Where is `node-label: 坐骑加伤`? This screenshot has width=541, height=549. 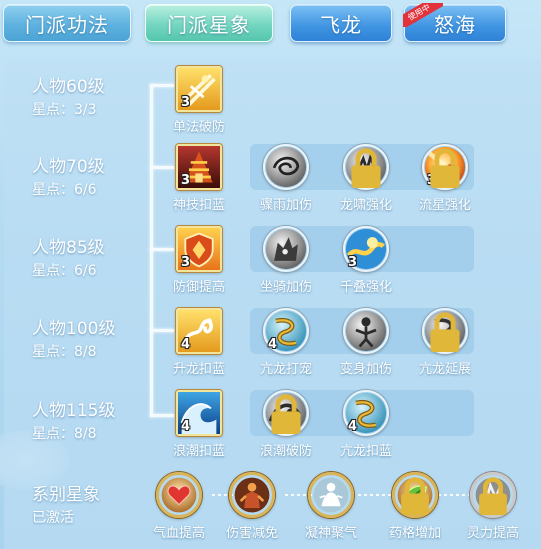 node-label: 坐骑加伤 is located at coordinates (285, 287).